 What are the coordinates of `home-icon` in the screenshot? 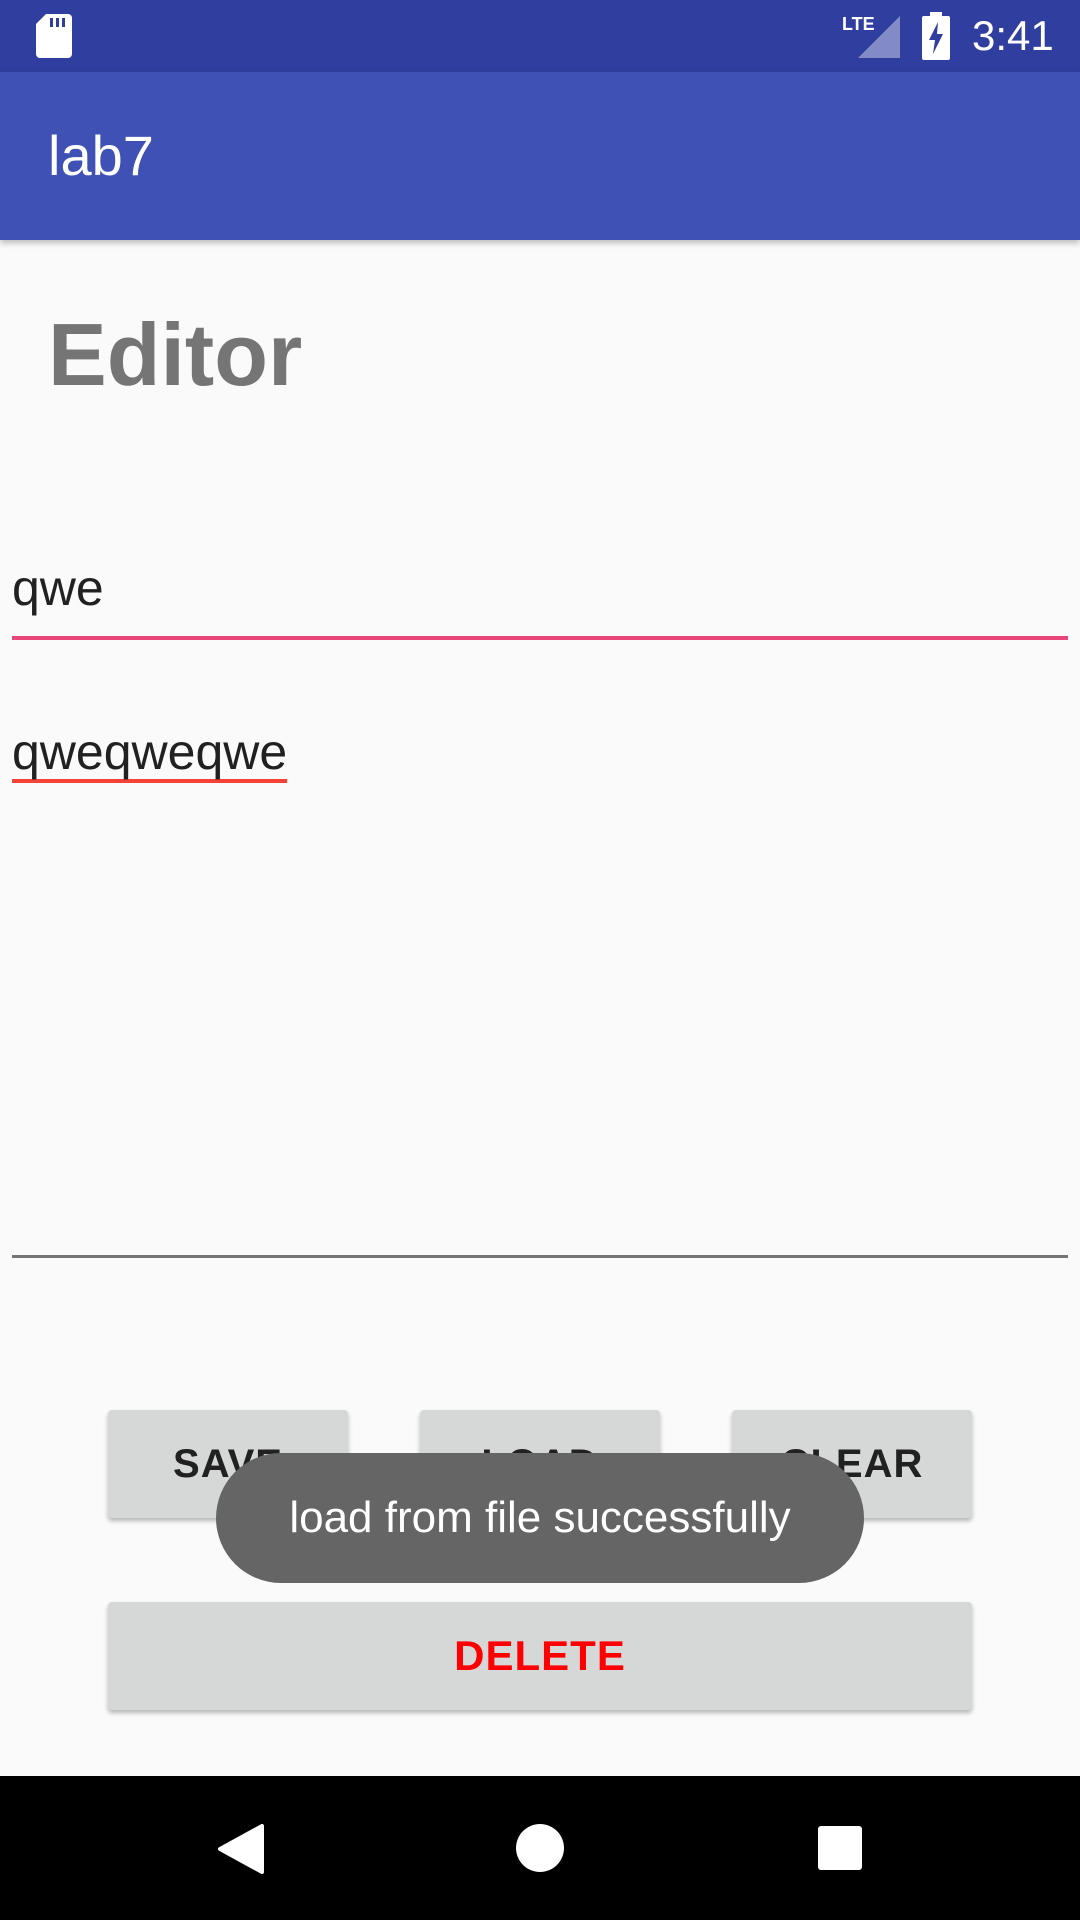 It's located at (540, 1848).